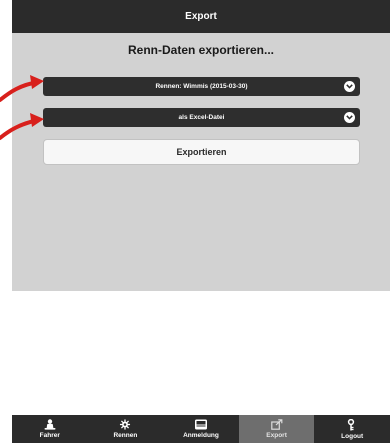  I want to click on tab-label: Logout, so click(352, 436).